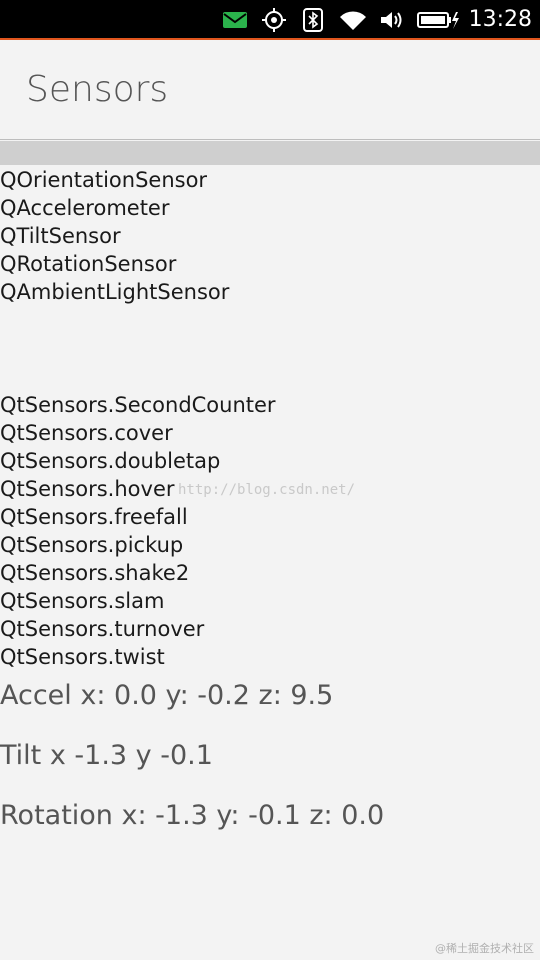 The height and width of the screenshot is (960, 540). What do you see at coordinates (235, 20) in the screenshot?
I see `message-icon` at bounding box center [235, 20].